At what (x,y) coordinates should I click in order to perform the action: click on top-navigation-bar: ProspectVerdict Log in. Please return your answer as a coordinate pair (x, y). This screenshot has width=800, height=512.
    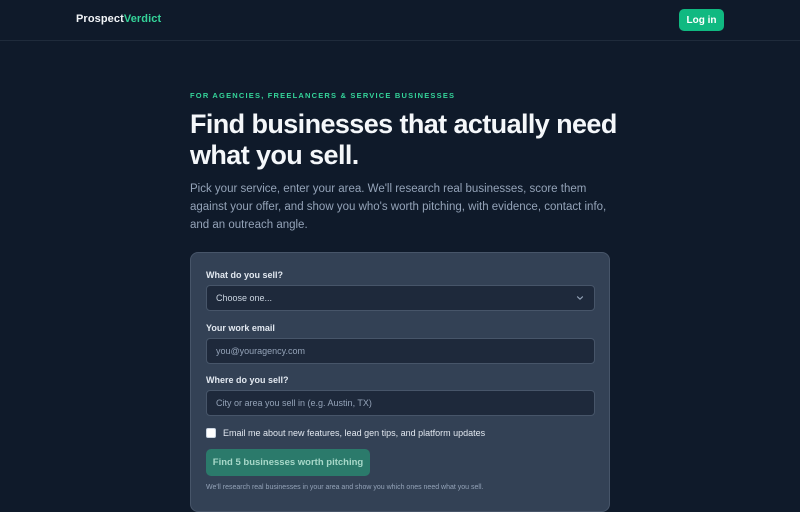
    Looking at the image, I should click on (400, 20).